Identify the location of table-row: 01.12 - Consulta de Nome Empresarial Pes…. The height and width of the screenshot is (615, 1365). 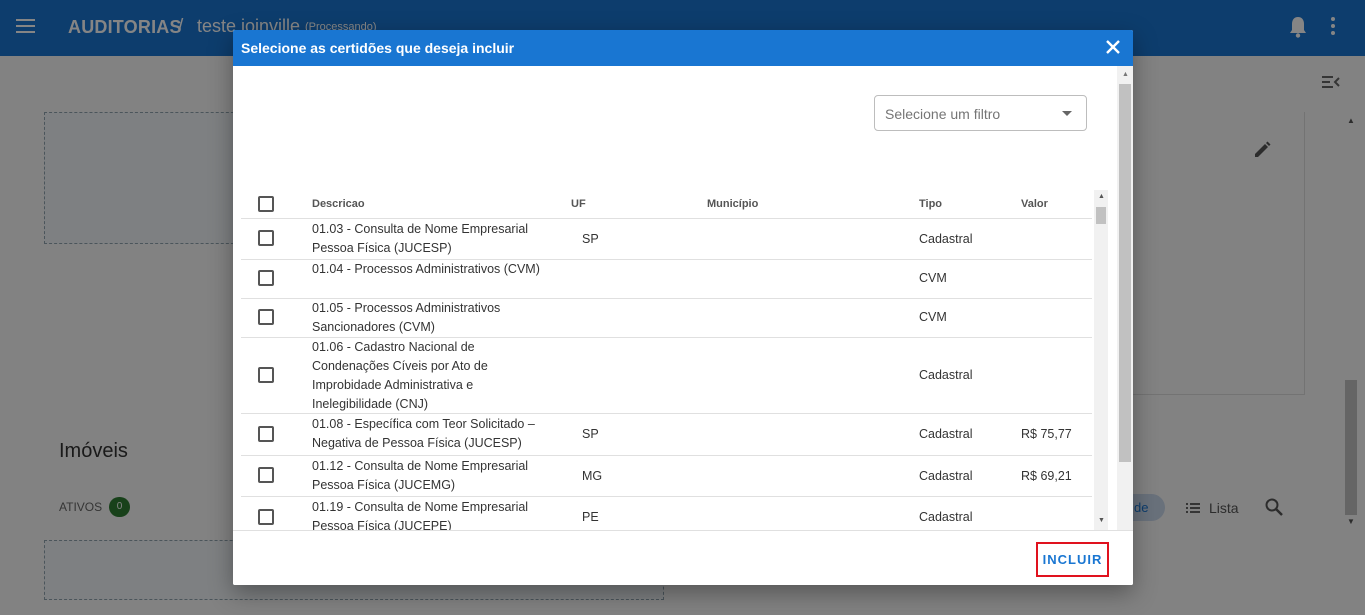
(666, 476).